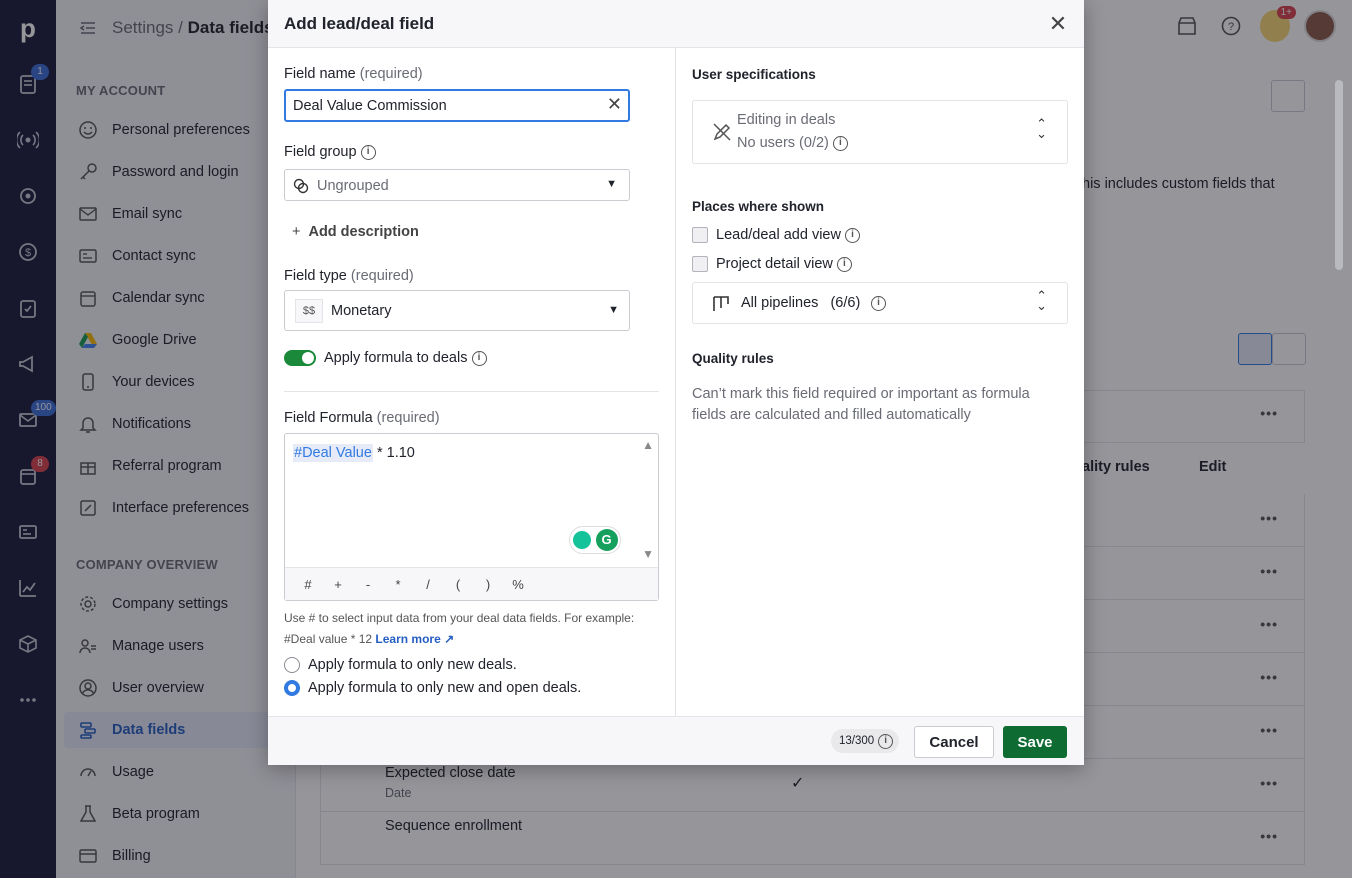  What do you see at coordinates (581, 540) in the screenshot?
I see `bulb-icon` at bounding box center [581, 540].